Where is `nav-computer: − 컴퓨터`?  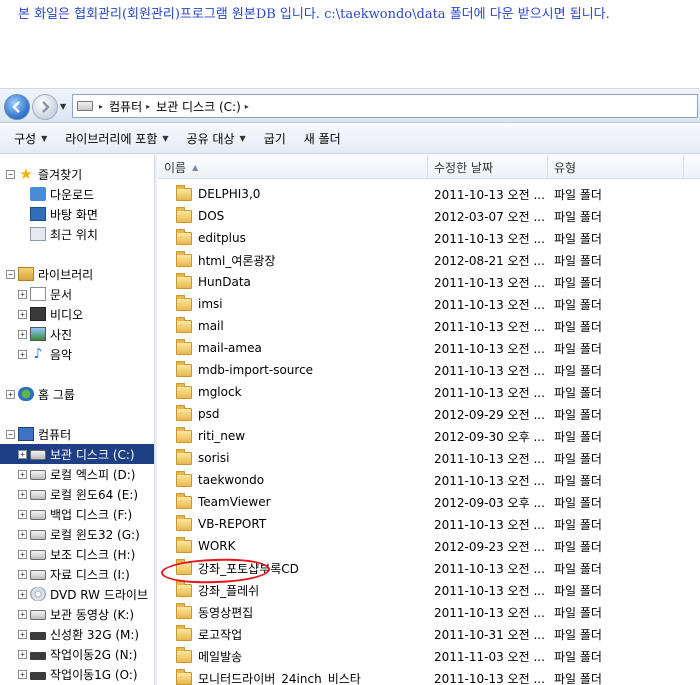 nav-computer: − 컴퓨터 is located at coordinates (80, 434).